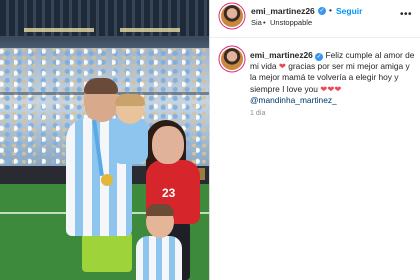 The image size is (420, 280). What do you see at coordinates (258, 113) in the screenshot?
I see `post-time: 1 día` at bounding box center [258, 113].